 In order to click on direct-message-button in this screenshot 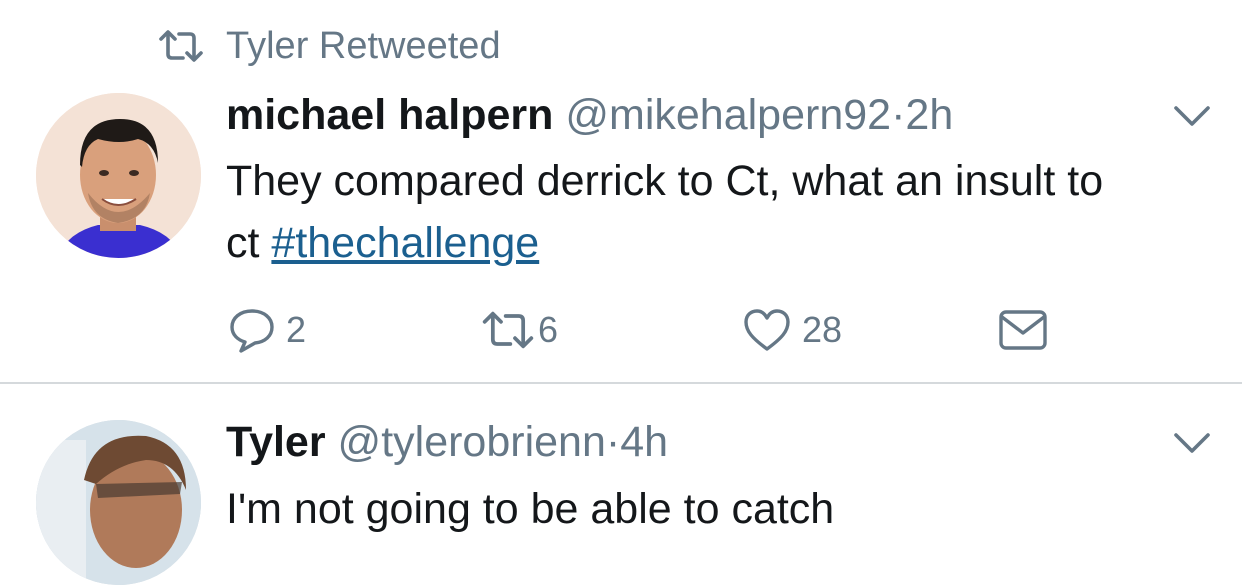, I will do `click(1023, 330)`.